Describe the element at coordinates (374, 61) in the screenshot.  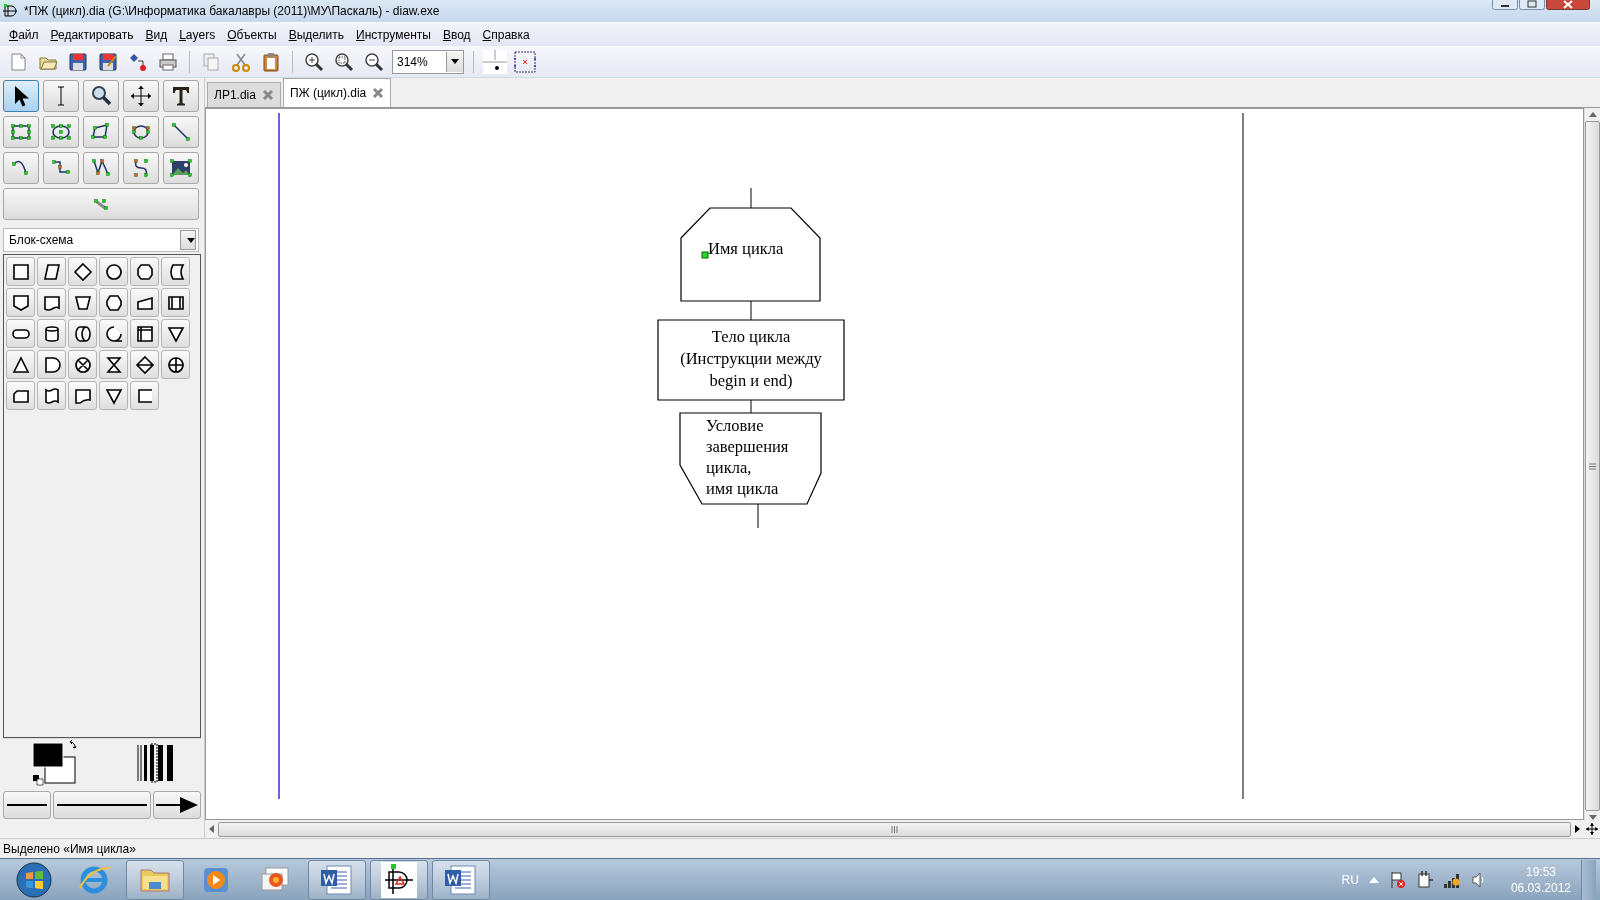
I see `zoom-out-icon` at that location.